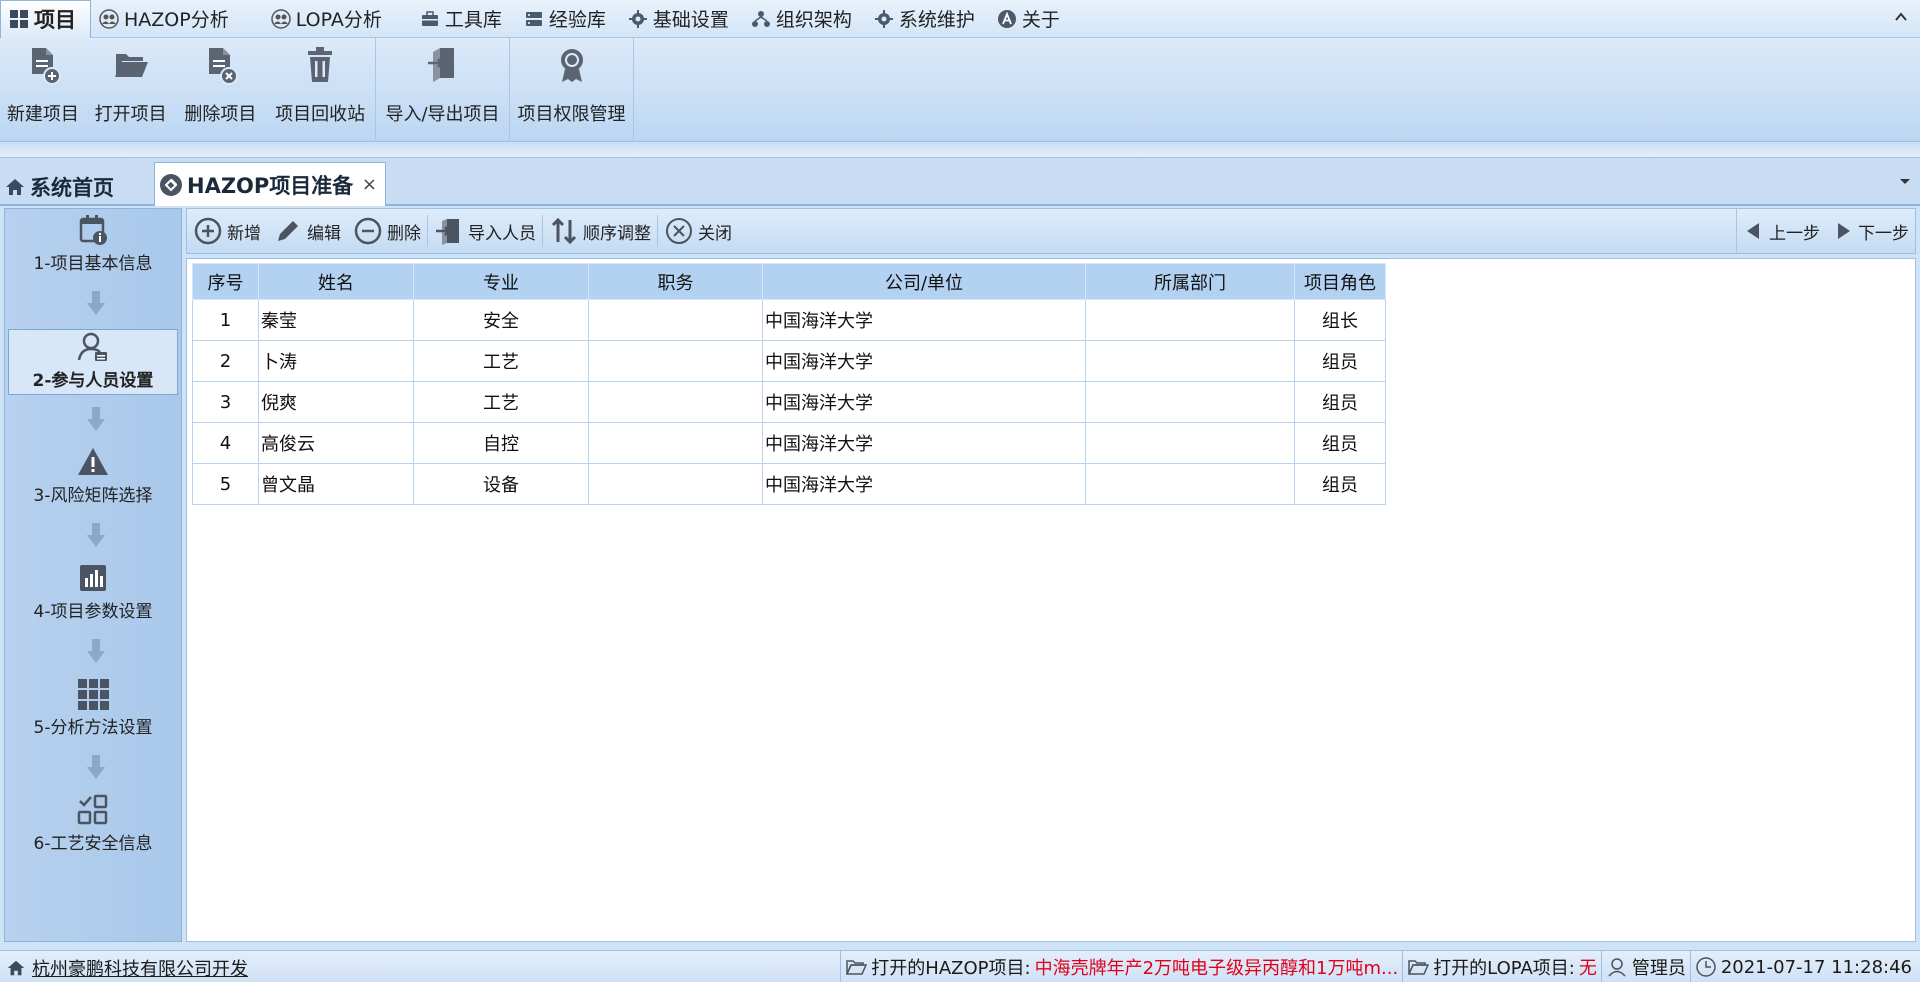  Describe the element at coordinates (927, 19) in the screenshot. I see `menu-item-maintenance: 系统维护` at that location.